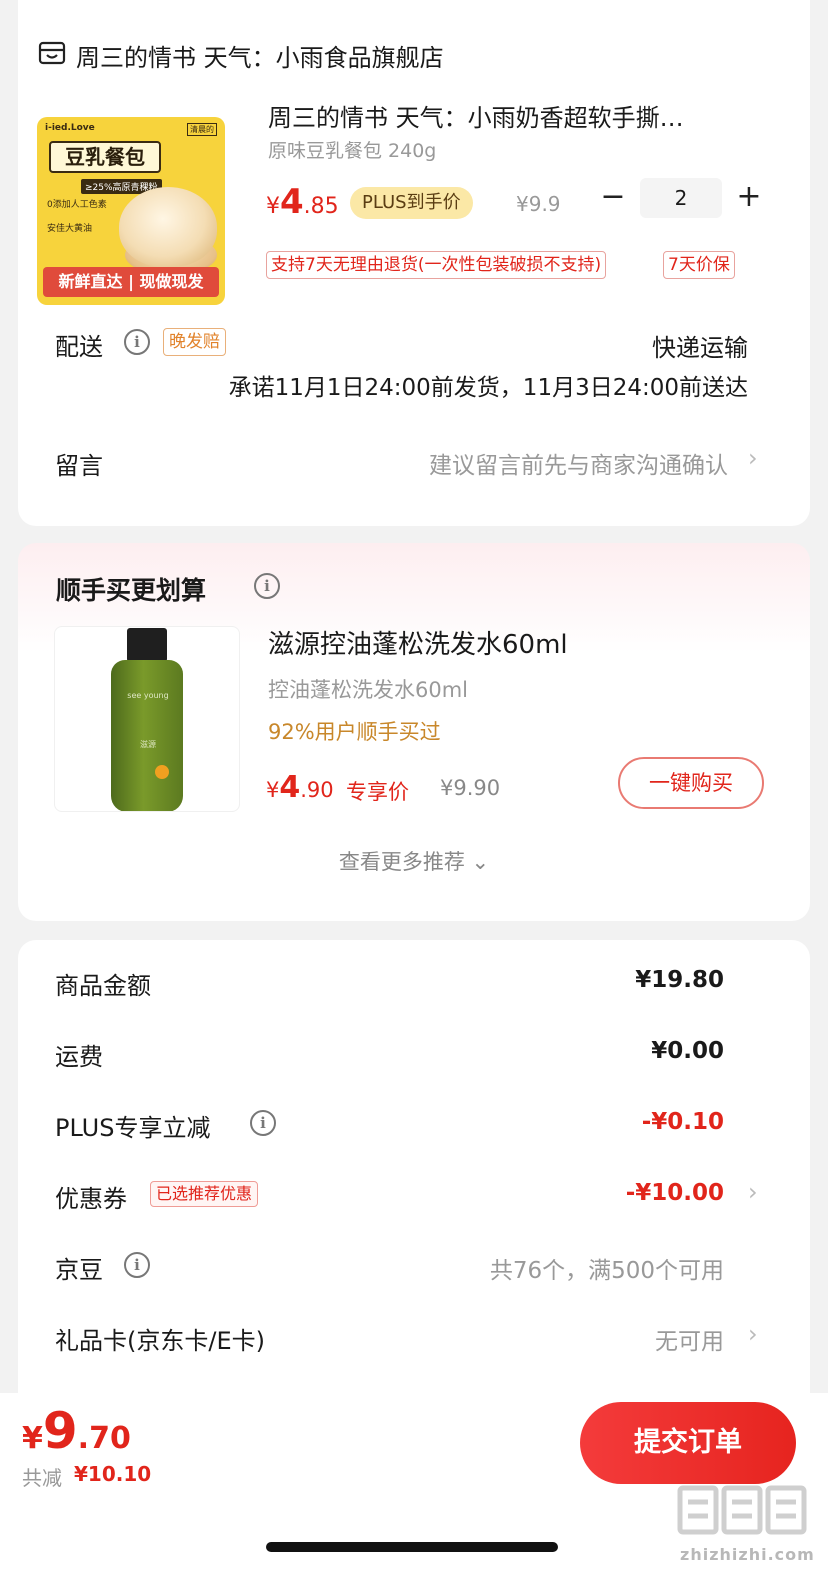  Describe the element at coordinates (79, 347) in the screenshot. I see `delivery-label: 配送` at that location.